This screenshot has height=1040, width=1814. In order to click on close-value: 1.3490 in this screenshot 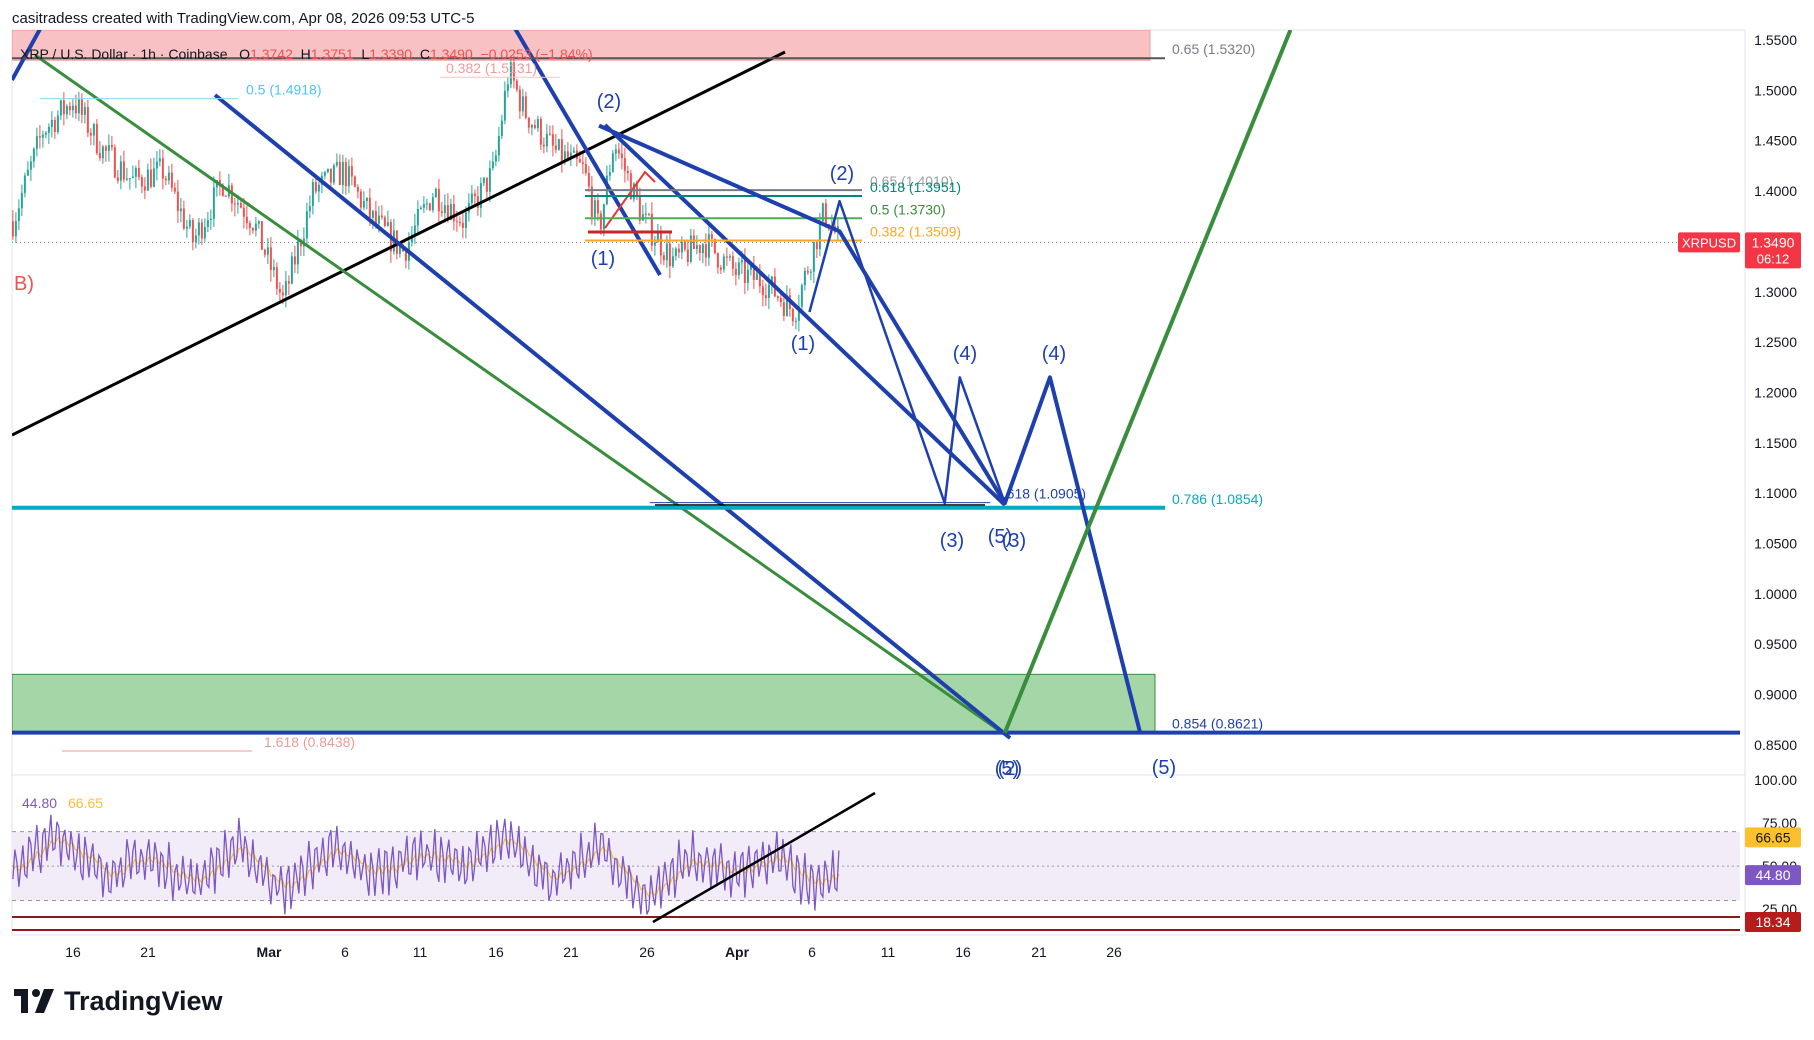, I will do `click(451, 54)`.